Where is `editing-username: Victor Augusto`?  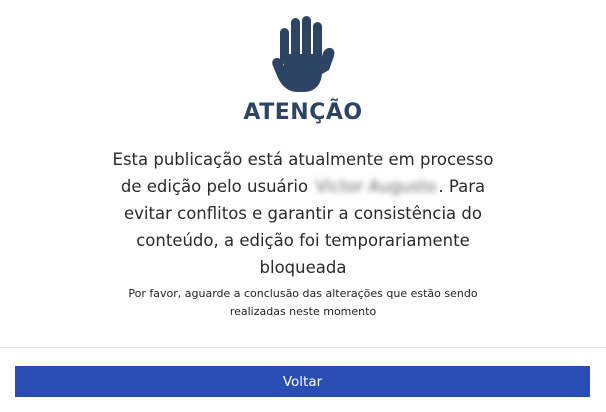 editing-username: Victor Augusto is located at coordinates (376, 186).